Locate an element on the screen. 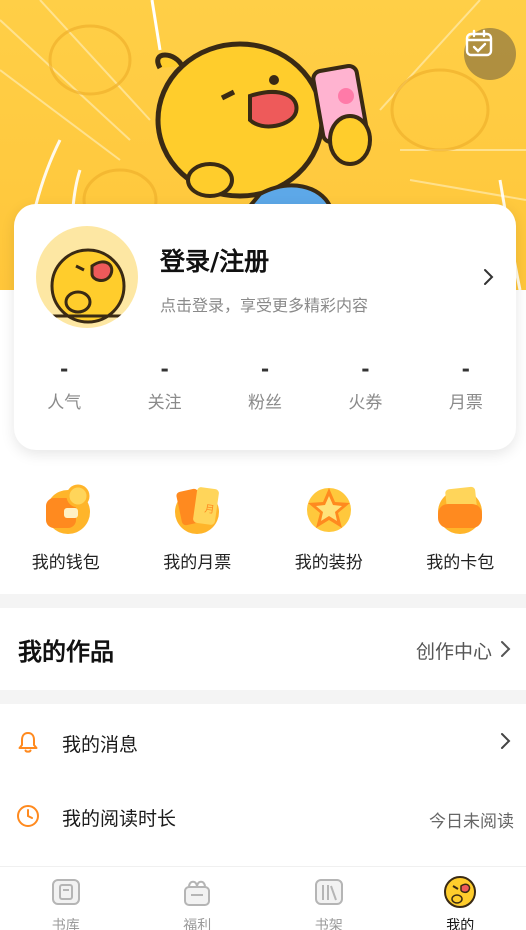 Image resolution: width=526 pixels, height=930 pixels. quick-monthly-ticket: 月 我的月票 is located at coordinates (198, 525).